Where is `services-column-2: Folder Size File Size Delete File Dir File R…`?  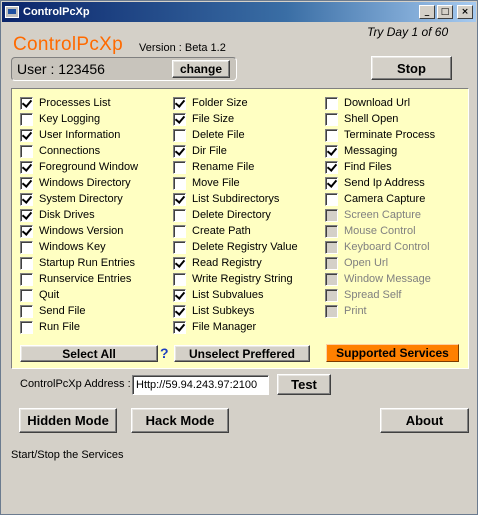
services-column-2: Folder Size File Size Delete File Dir File R… is located at coordinates (235, 215).